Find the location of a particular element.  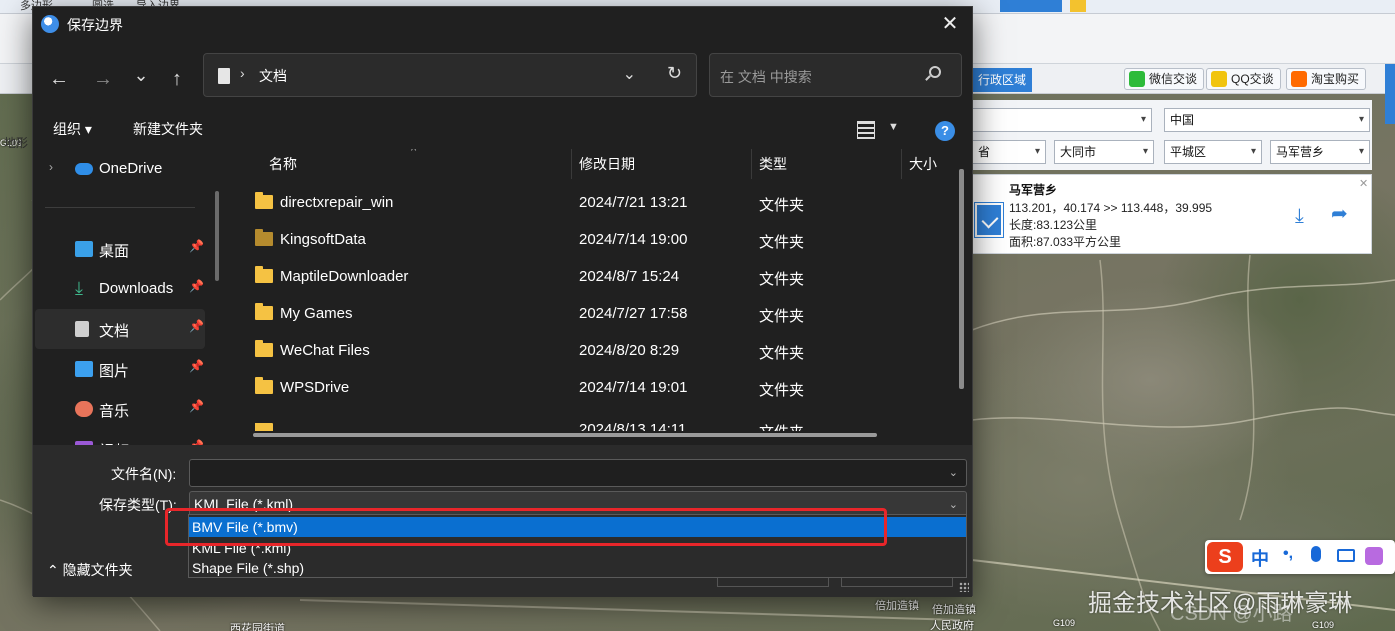

cloud-icon is located at coordinates (84, 169).